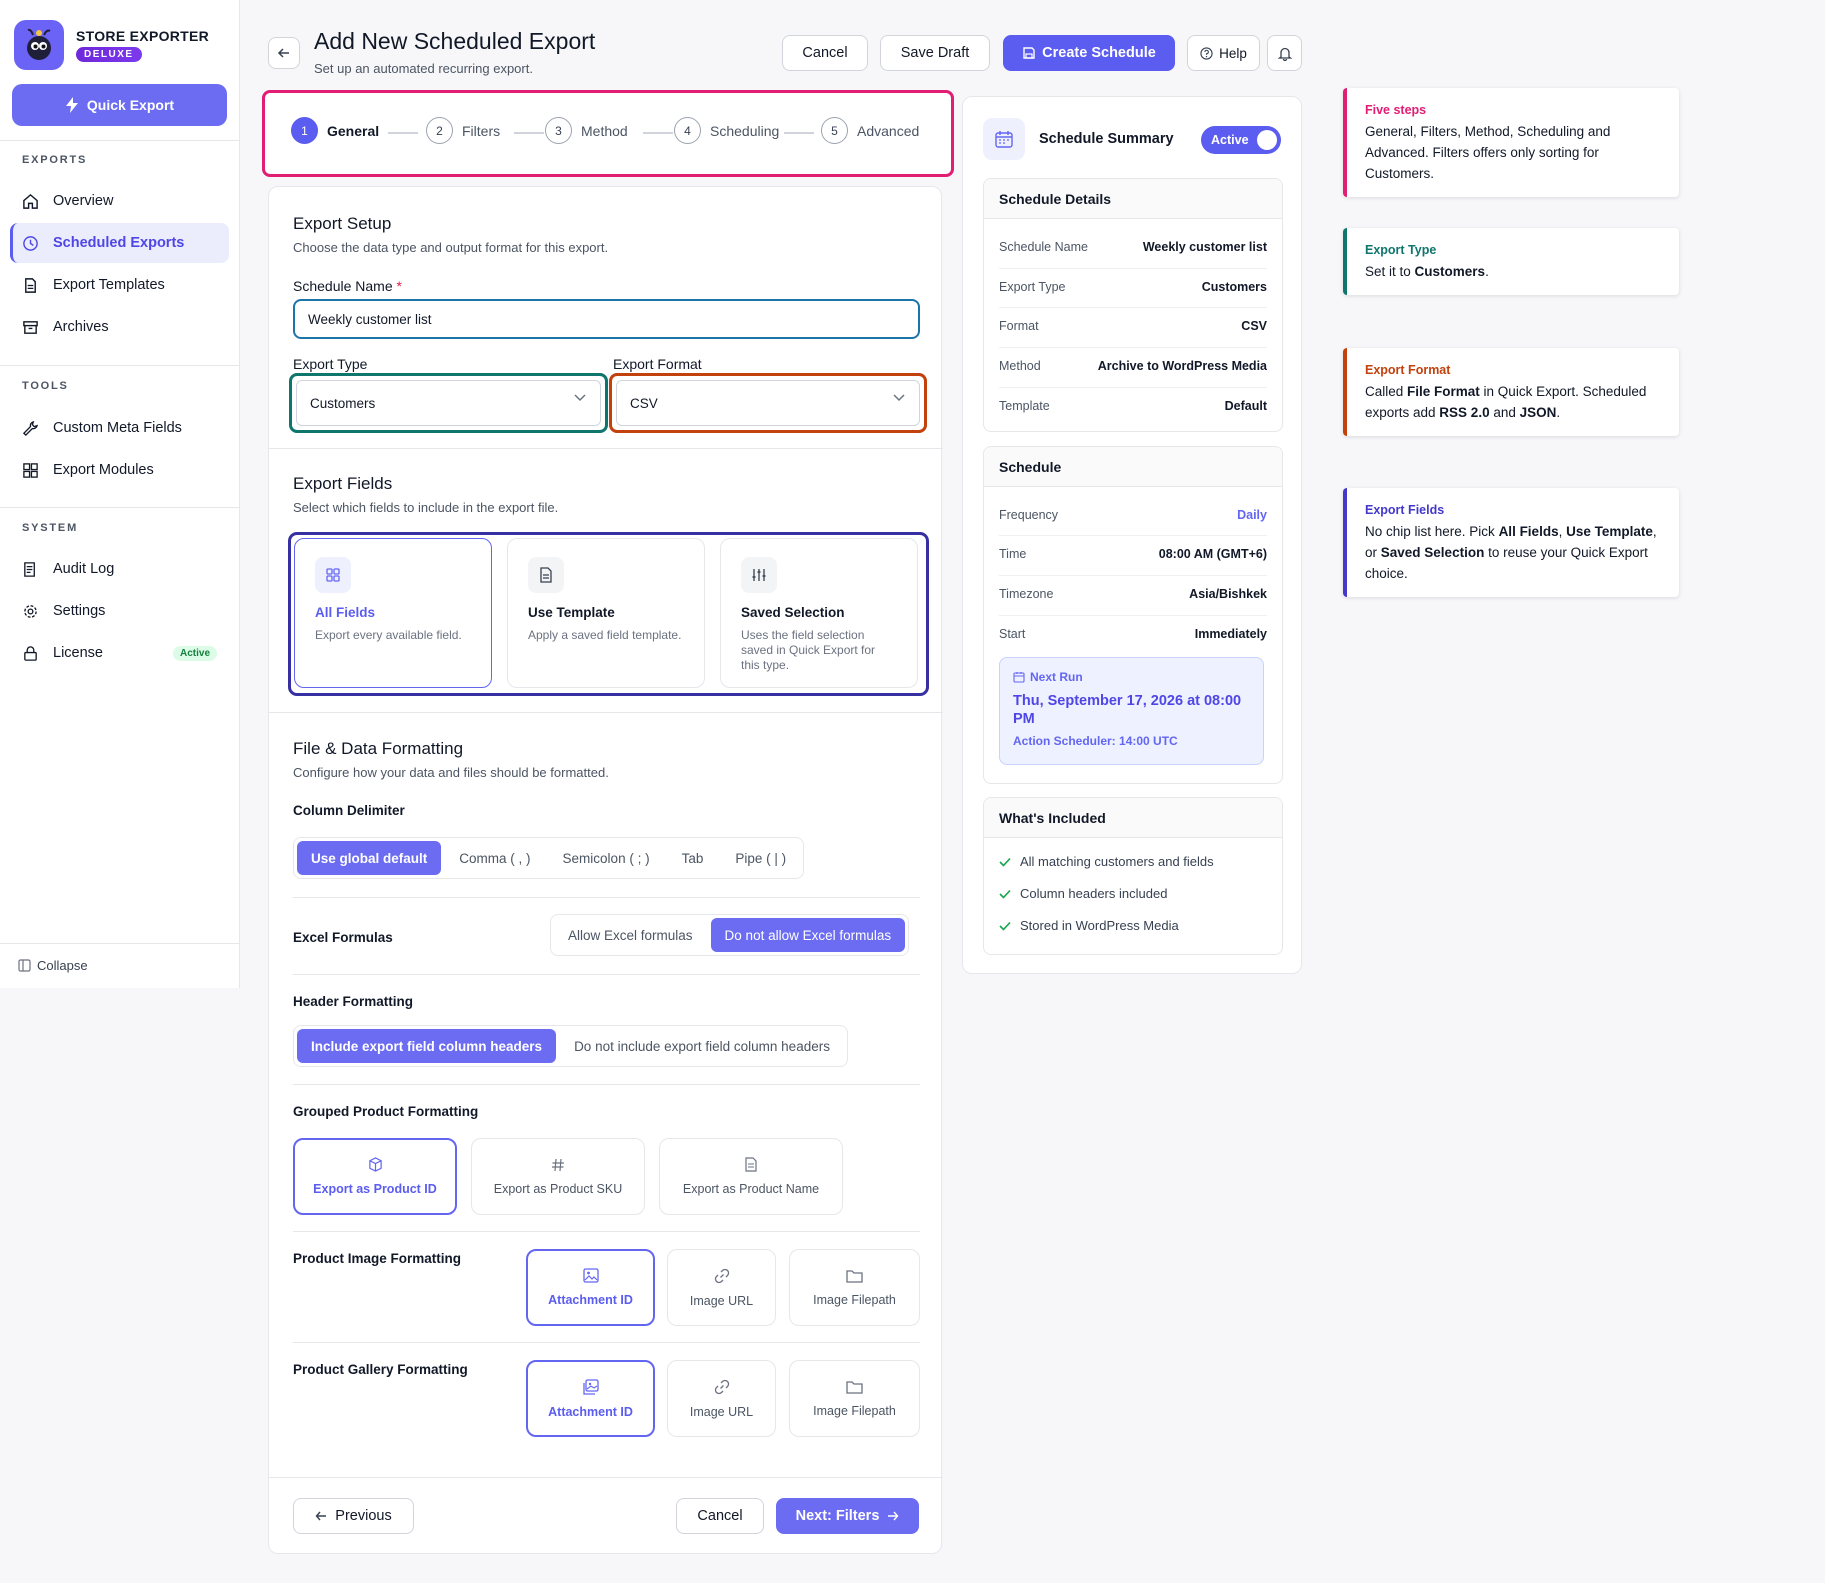 Image resolution: width=1825 pixels, height=1583 pixels. Describe the element at coordinates (1443, 392) in the screenshot. I see `annotation-strong: File Format` at that location.